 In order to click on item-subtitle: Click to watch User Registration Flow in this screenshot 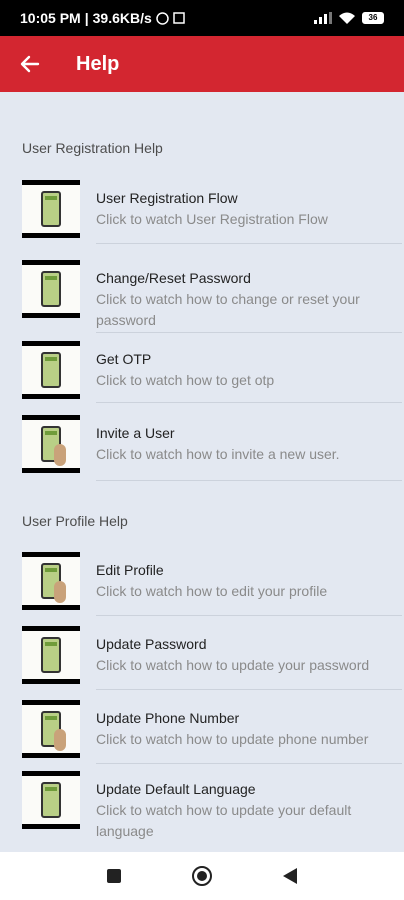, I will do `click(212, 219)`.